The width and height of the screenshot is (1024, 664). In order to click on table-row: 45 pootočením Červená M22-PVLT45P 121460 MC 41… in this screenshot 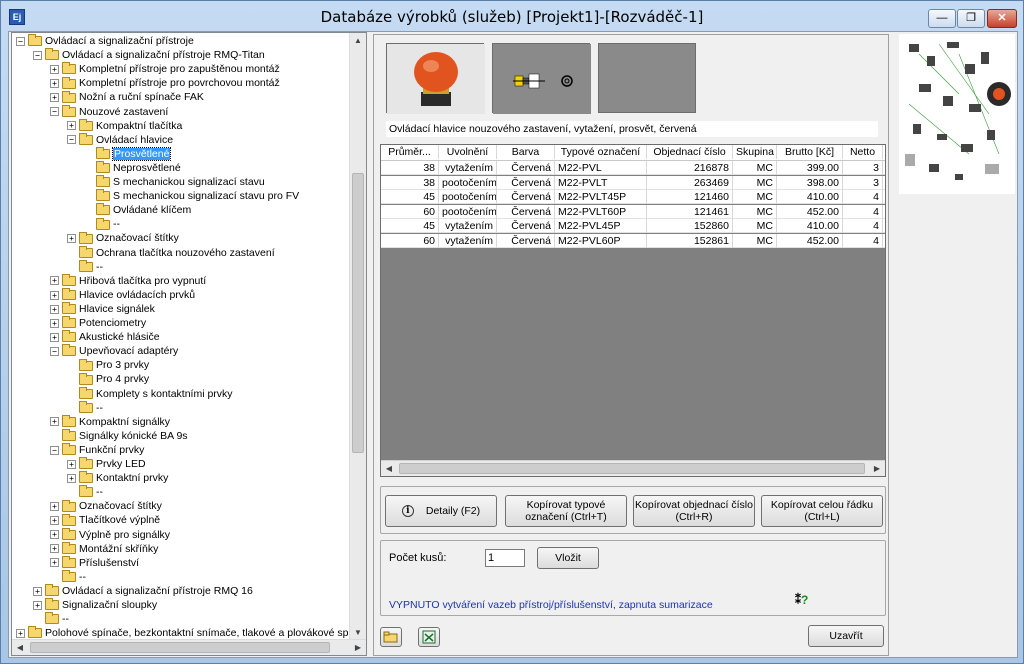, I will do `click(633, 197)`.